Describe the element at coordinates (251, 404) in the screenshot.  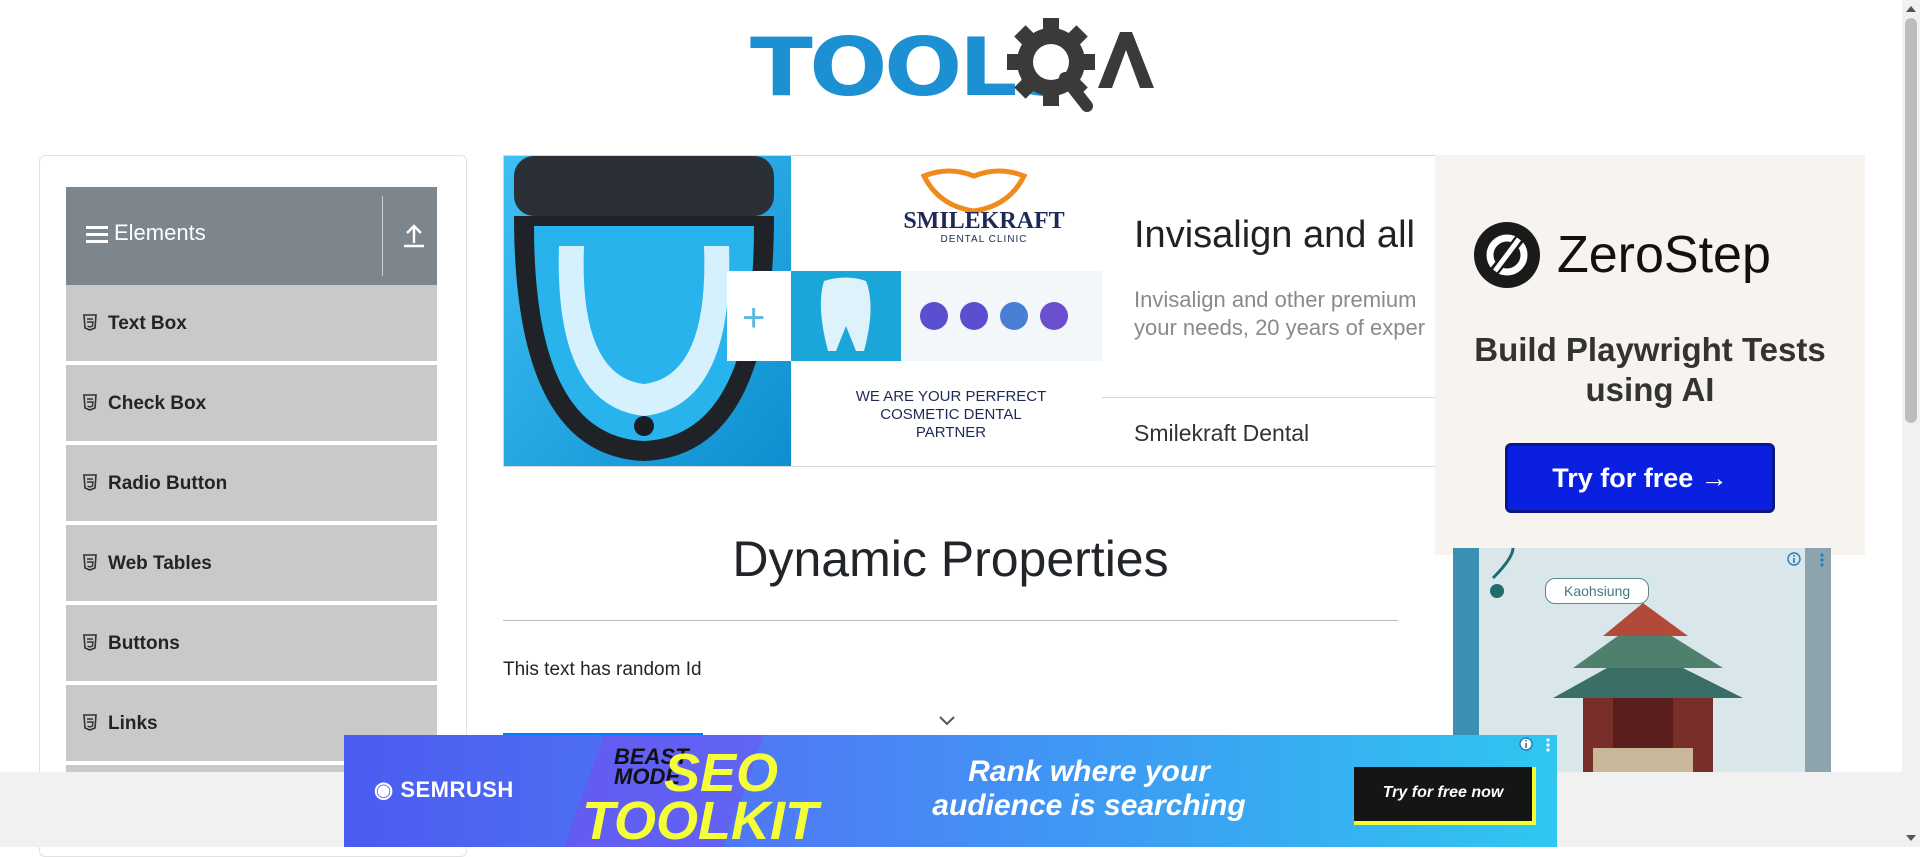
I see `sidebar-item-check-box: Check Box` at that location.